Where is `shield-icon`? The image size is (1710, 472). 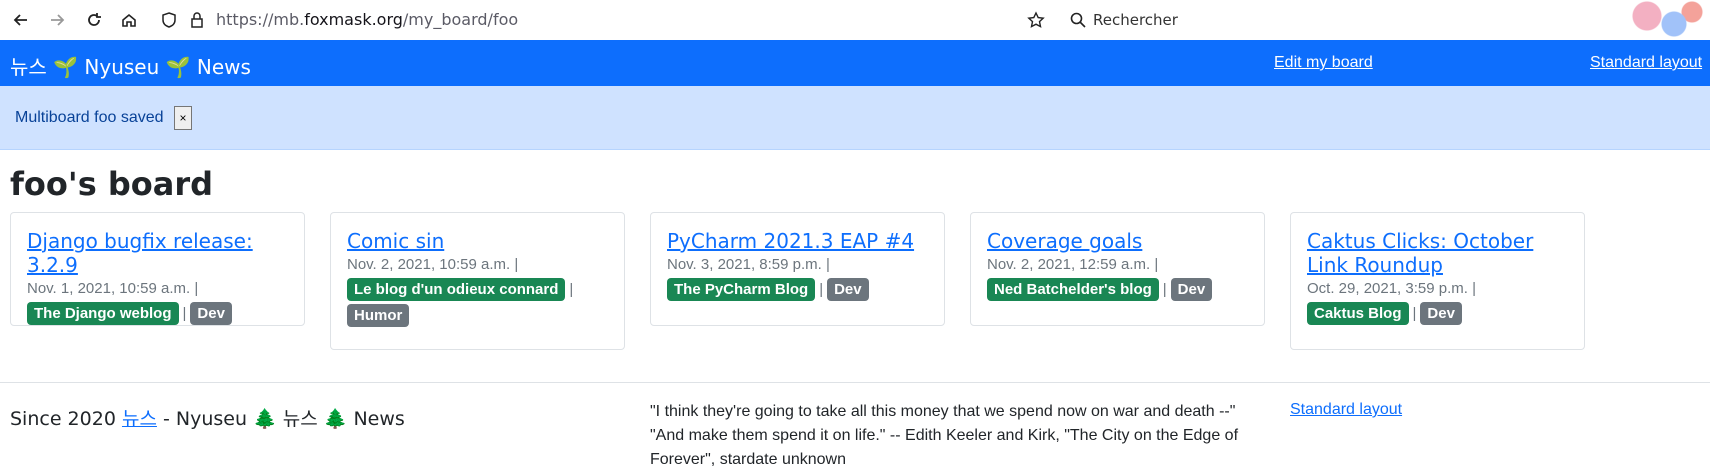
shield-icon is located at coordinates (169, 20).